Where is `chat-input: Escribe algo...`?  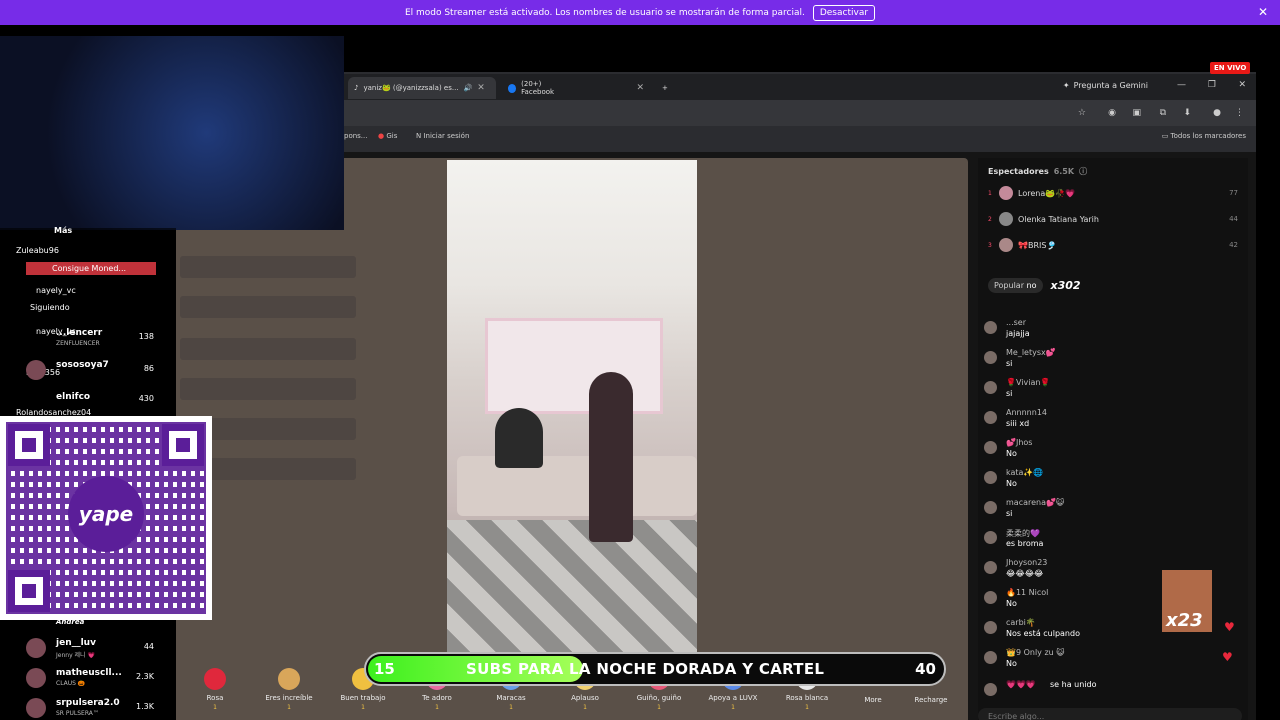 chat-input: Escribe algo... is located at coordinates (1110, 714).